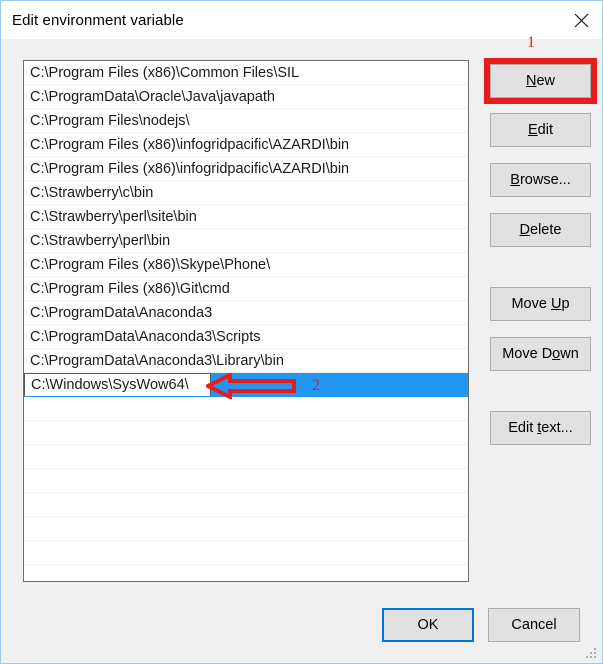 This screenshot has height=664, width=603. I want to click on list-item: C:\ProgramData\Anaconda3\Library\bin, so click(246, 361).